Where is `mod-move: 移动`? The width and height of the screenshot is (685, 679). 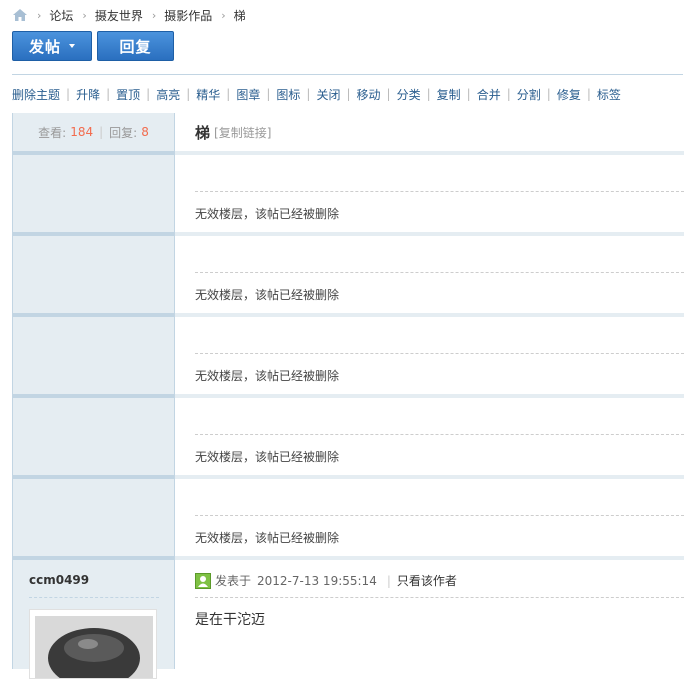
mod-move: 移动 is located at coordinates (369, 94).